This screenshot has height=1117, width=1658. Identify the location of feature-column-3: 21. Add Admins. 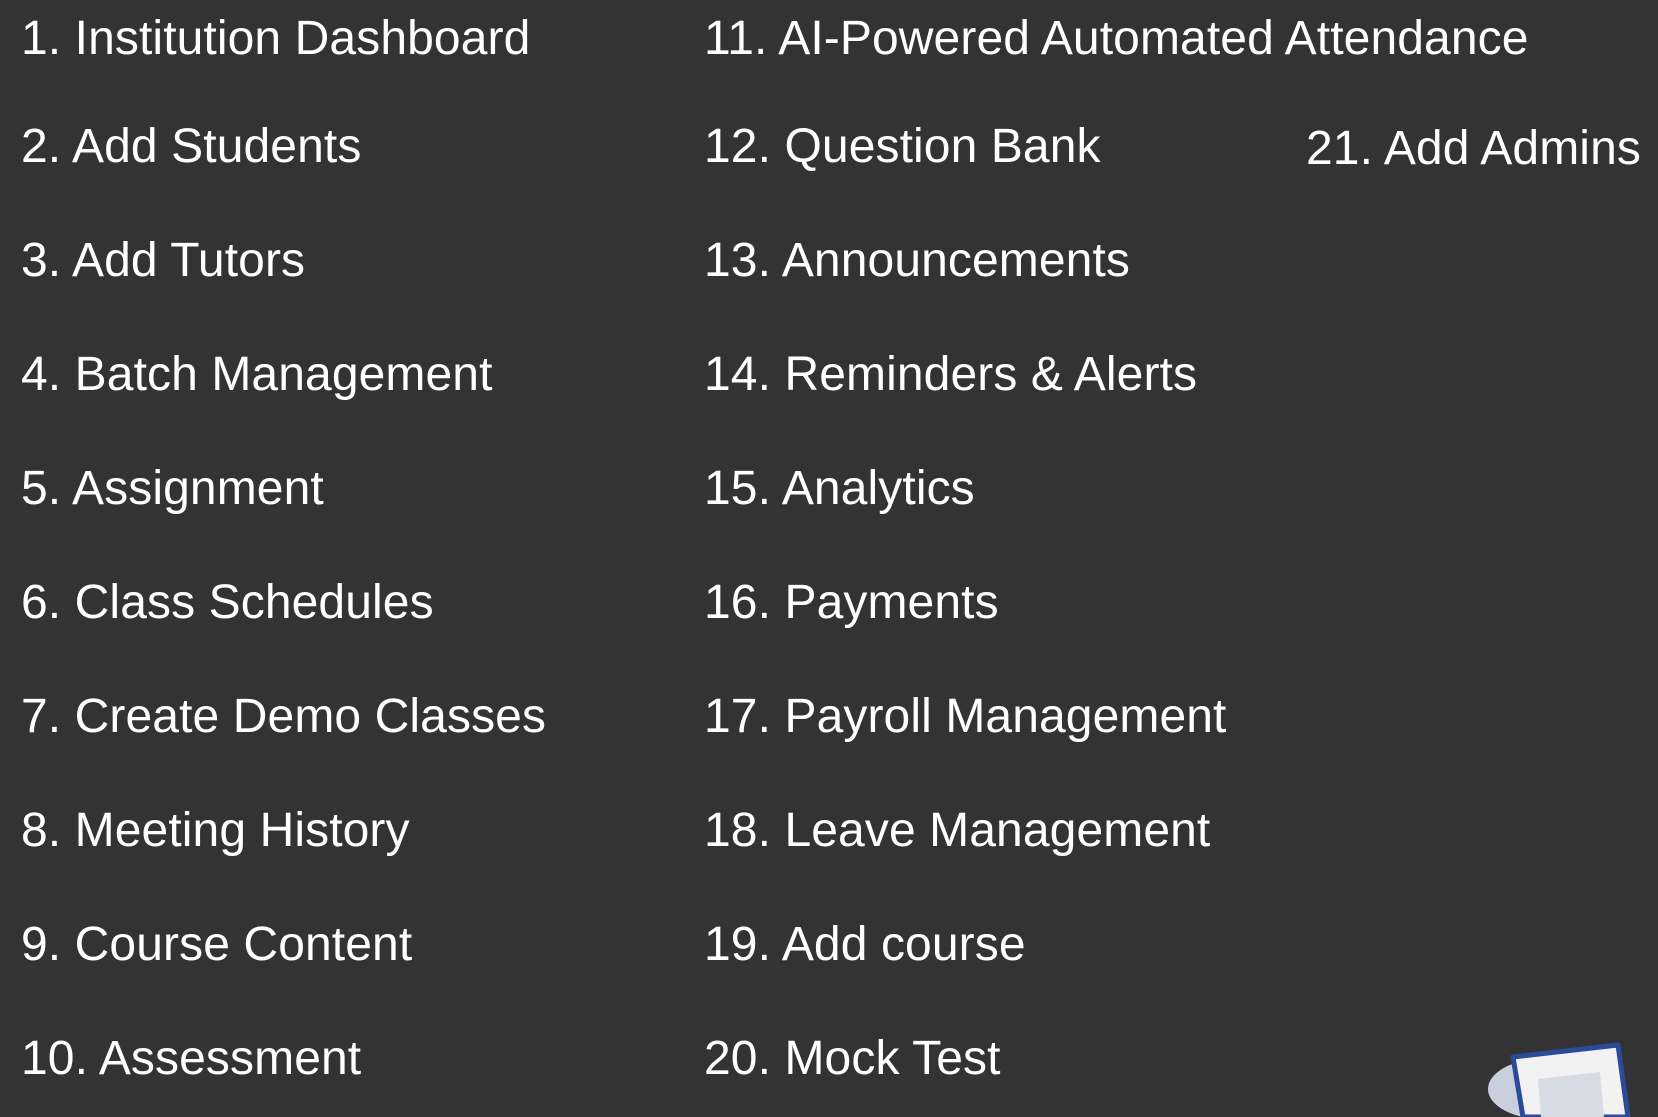
(1473, 148).